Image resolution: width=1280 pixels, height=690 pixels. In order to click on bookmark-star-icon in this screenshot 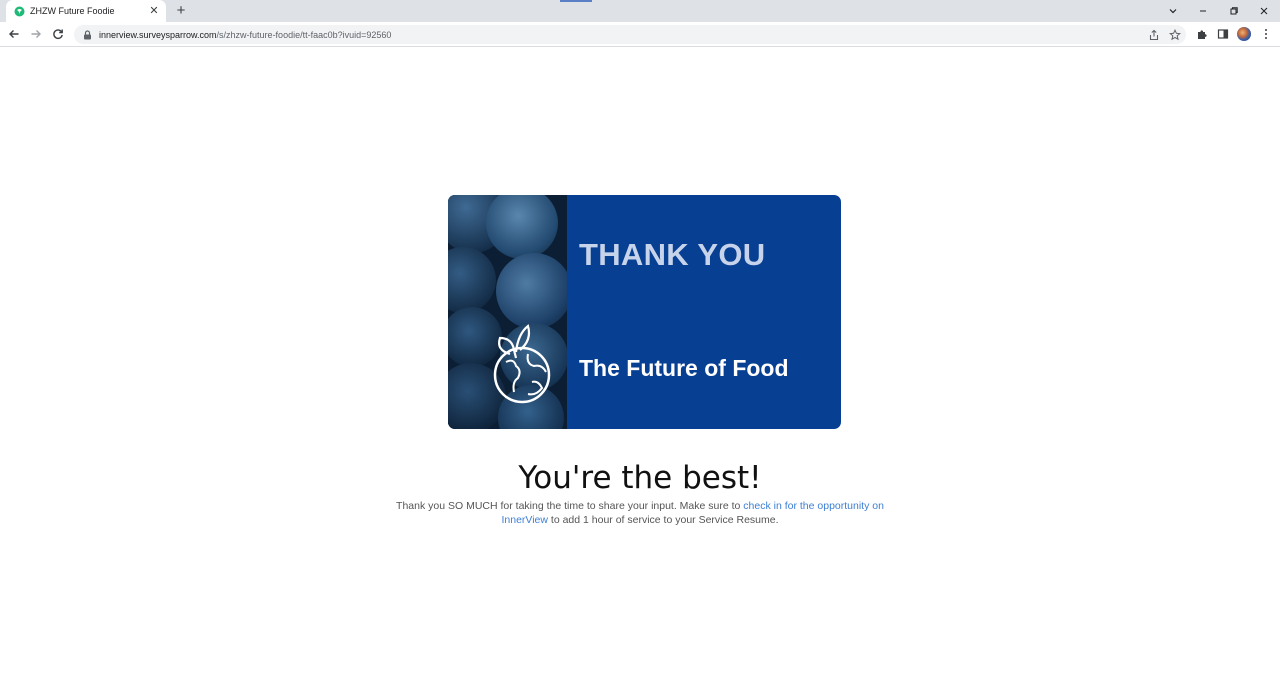, I will do `click(1174, 34)`.